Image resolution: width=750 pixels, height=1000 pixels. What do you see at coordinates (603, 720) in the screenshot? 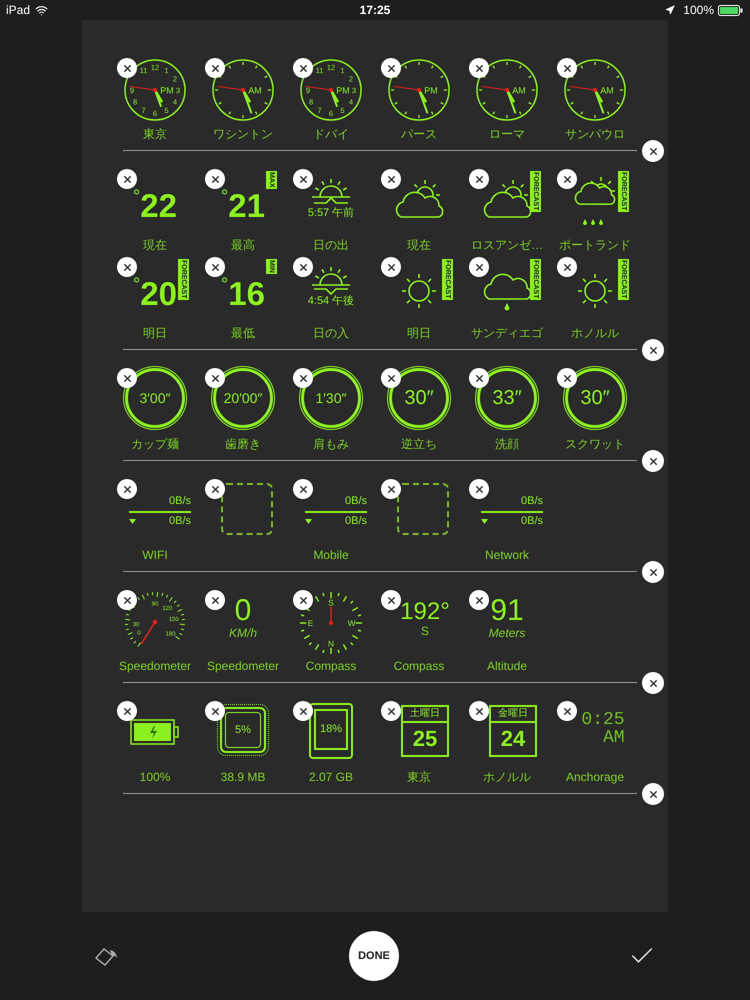
I see `dot-clock-time: 0:25` at bounding box center [603, 720].